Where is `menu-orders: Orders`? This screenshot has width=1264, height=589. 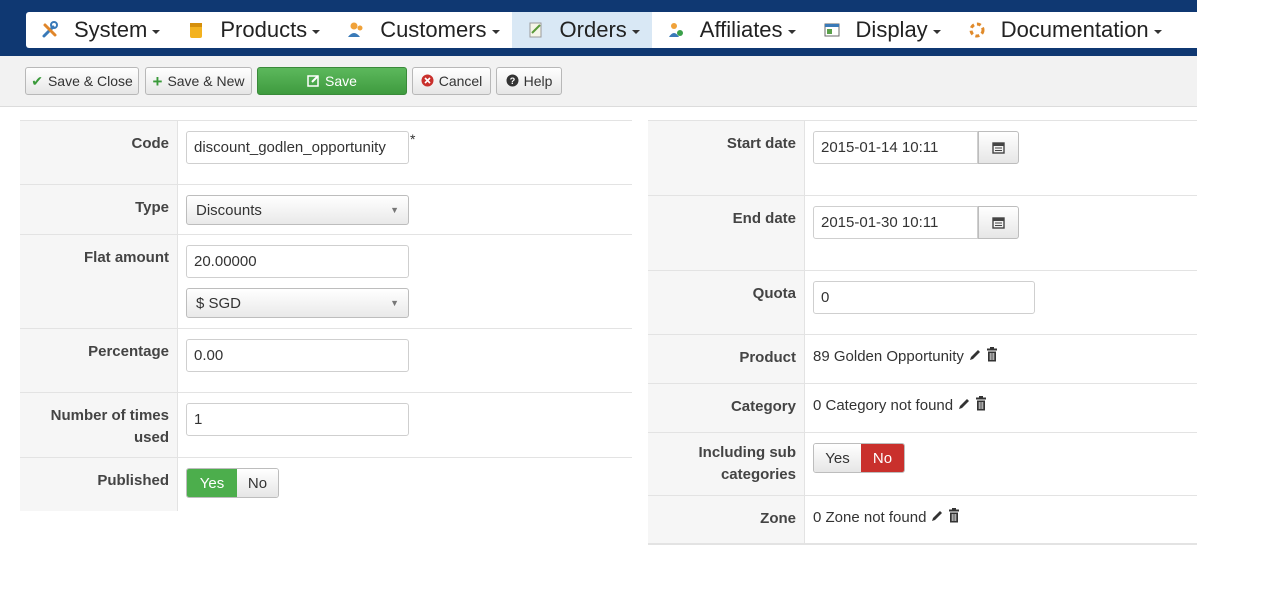 menu-orders: Orders is located at coordinates (581, 30).